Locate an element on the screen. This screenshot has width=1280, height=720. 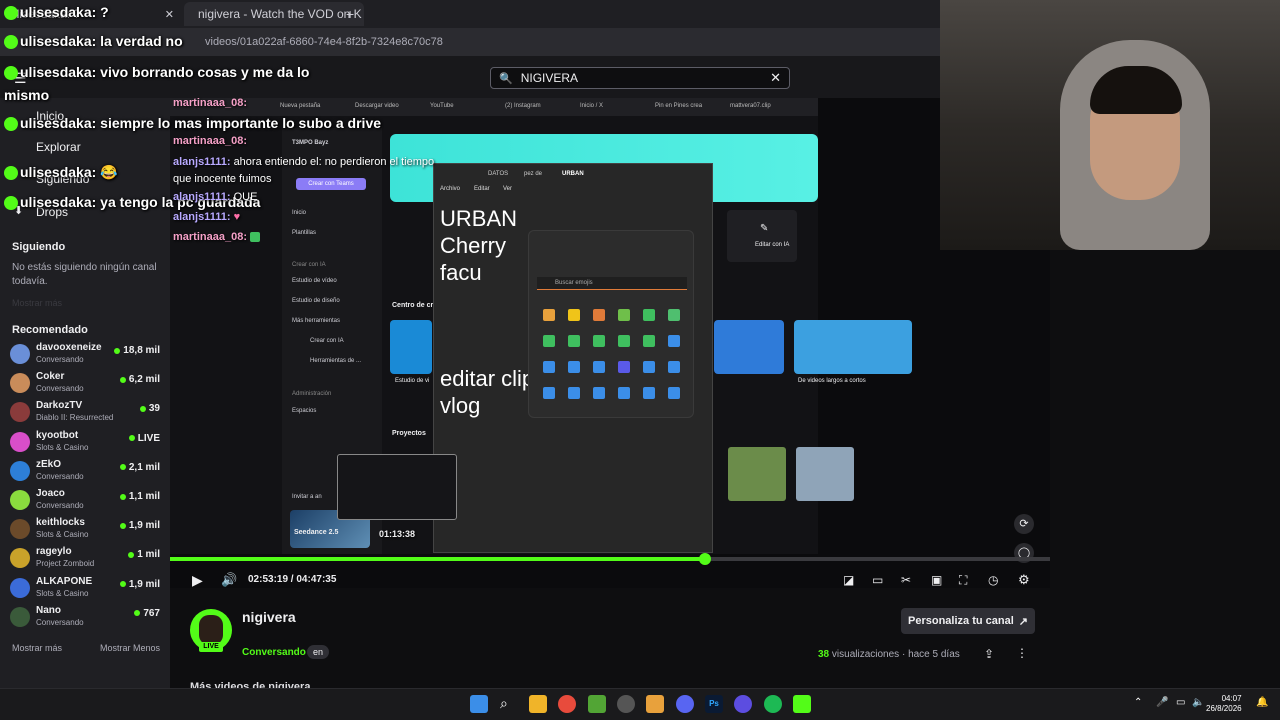
share-icon: ⇪ is located at coordinates (989, 654).